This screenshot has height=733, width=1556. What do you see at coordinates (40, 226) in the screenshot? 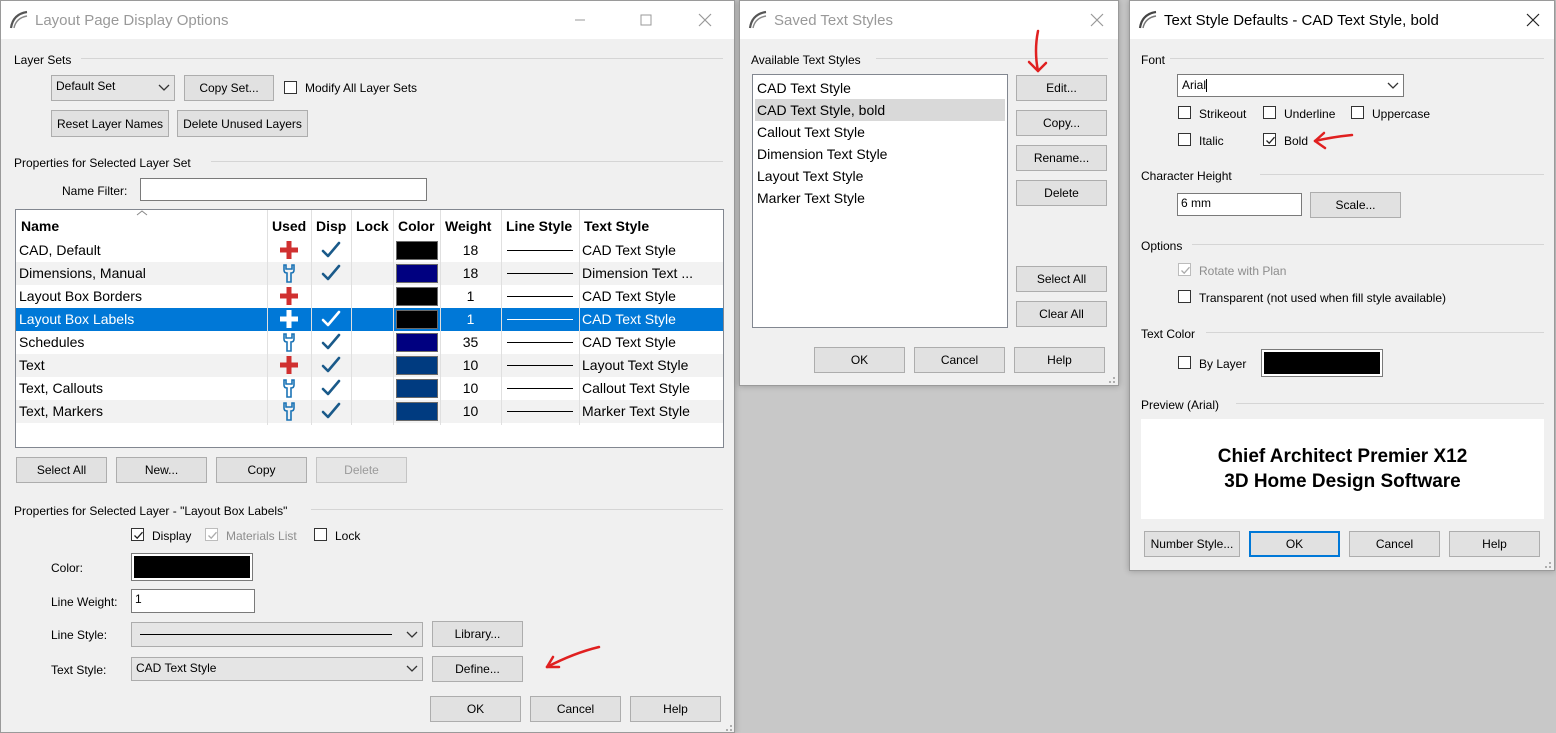
I see `column-header-name: Name` at bounding box center [40, 226].